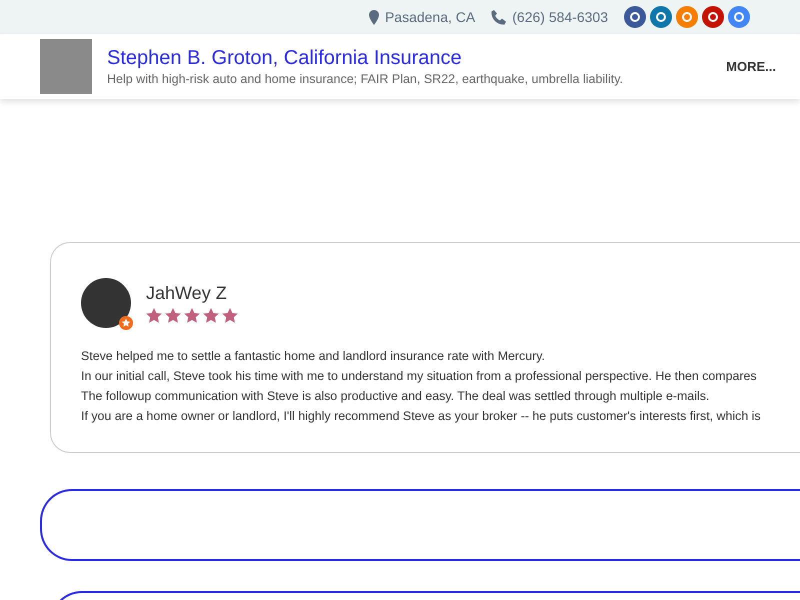 This screenshot has height=600, width=800. Describe the element at coordinates (498, 17) in the screenshot. I see `phone-icon` at that location.